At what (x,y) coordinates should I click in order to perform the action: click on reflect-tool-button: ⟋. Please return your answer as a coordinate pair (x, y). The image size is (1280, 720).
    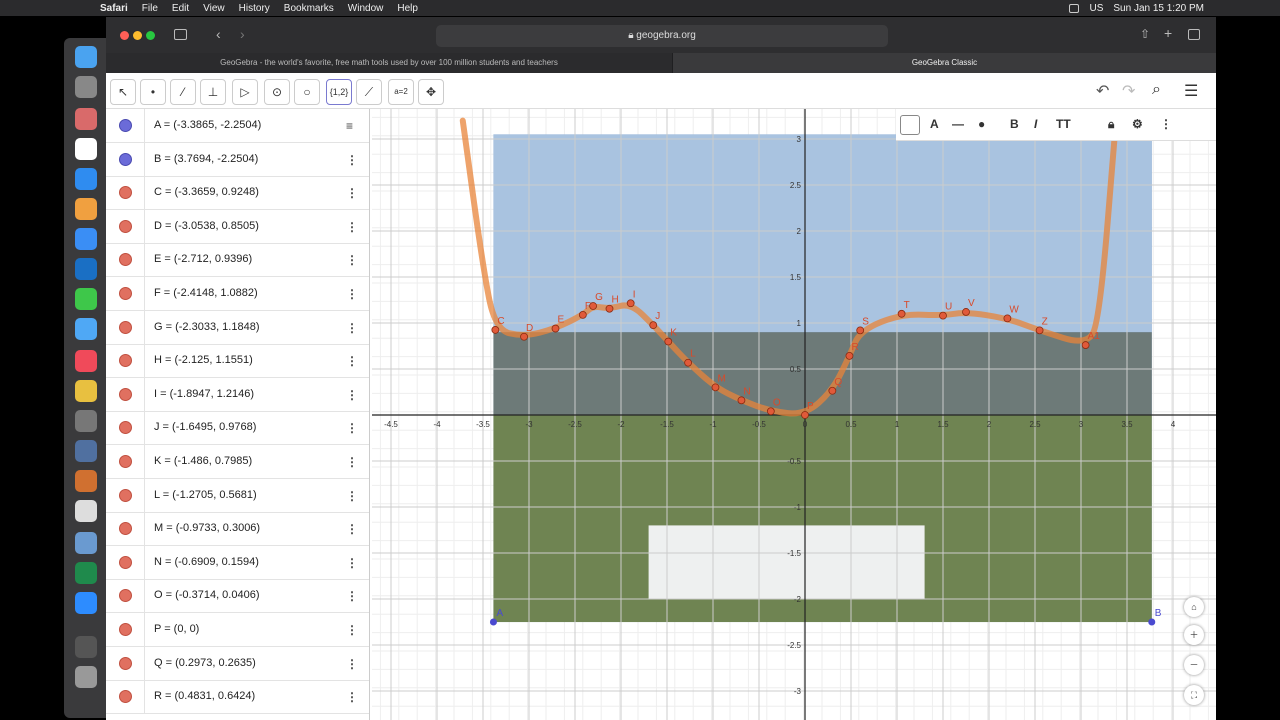
    Looking at the image, I should click on (369, 92).